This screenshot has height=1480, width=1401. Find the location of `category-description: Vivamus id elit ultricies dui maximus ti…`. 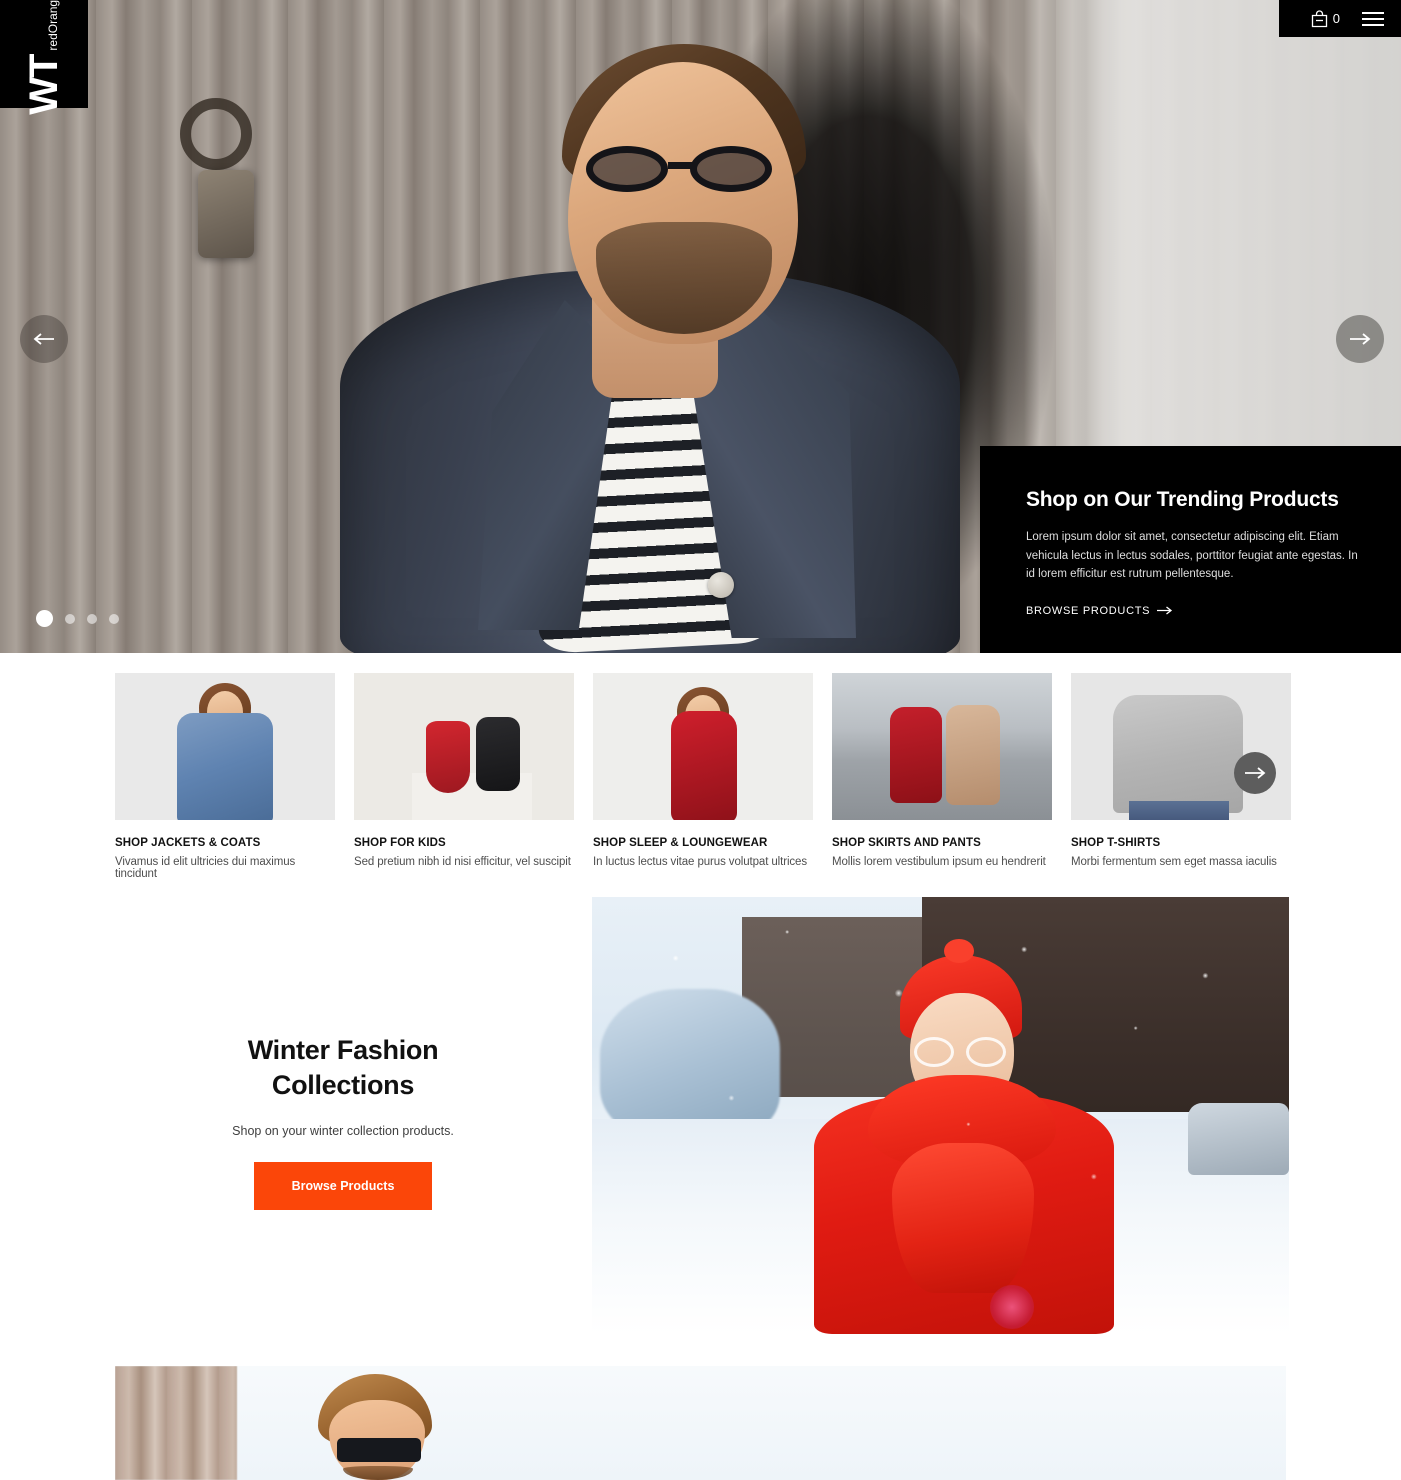

category-description: Vivamus id elit ultricies dui maximus ti… is located at coordinates (205, 868).